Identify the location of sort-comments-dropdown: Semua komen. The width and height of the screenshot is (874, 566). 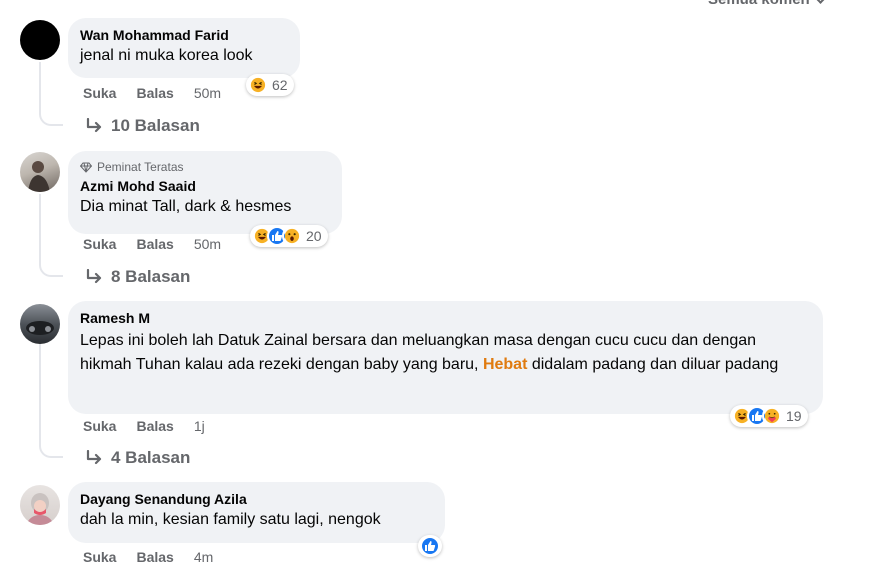
(767, 4).